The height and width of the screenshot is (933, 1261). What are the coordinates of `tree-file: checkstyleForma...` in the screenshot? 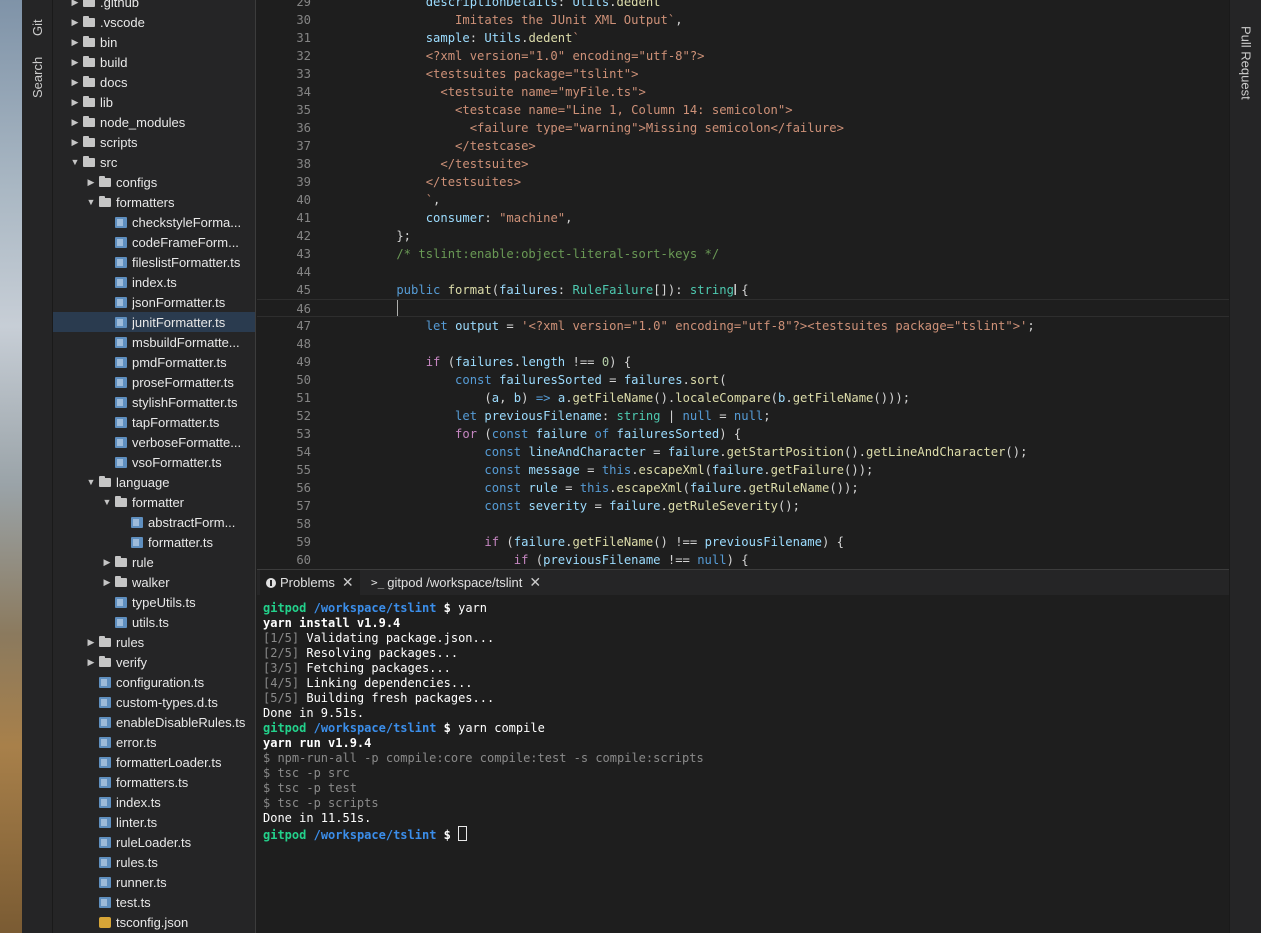 It's located at (154, 222).